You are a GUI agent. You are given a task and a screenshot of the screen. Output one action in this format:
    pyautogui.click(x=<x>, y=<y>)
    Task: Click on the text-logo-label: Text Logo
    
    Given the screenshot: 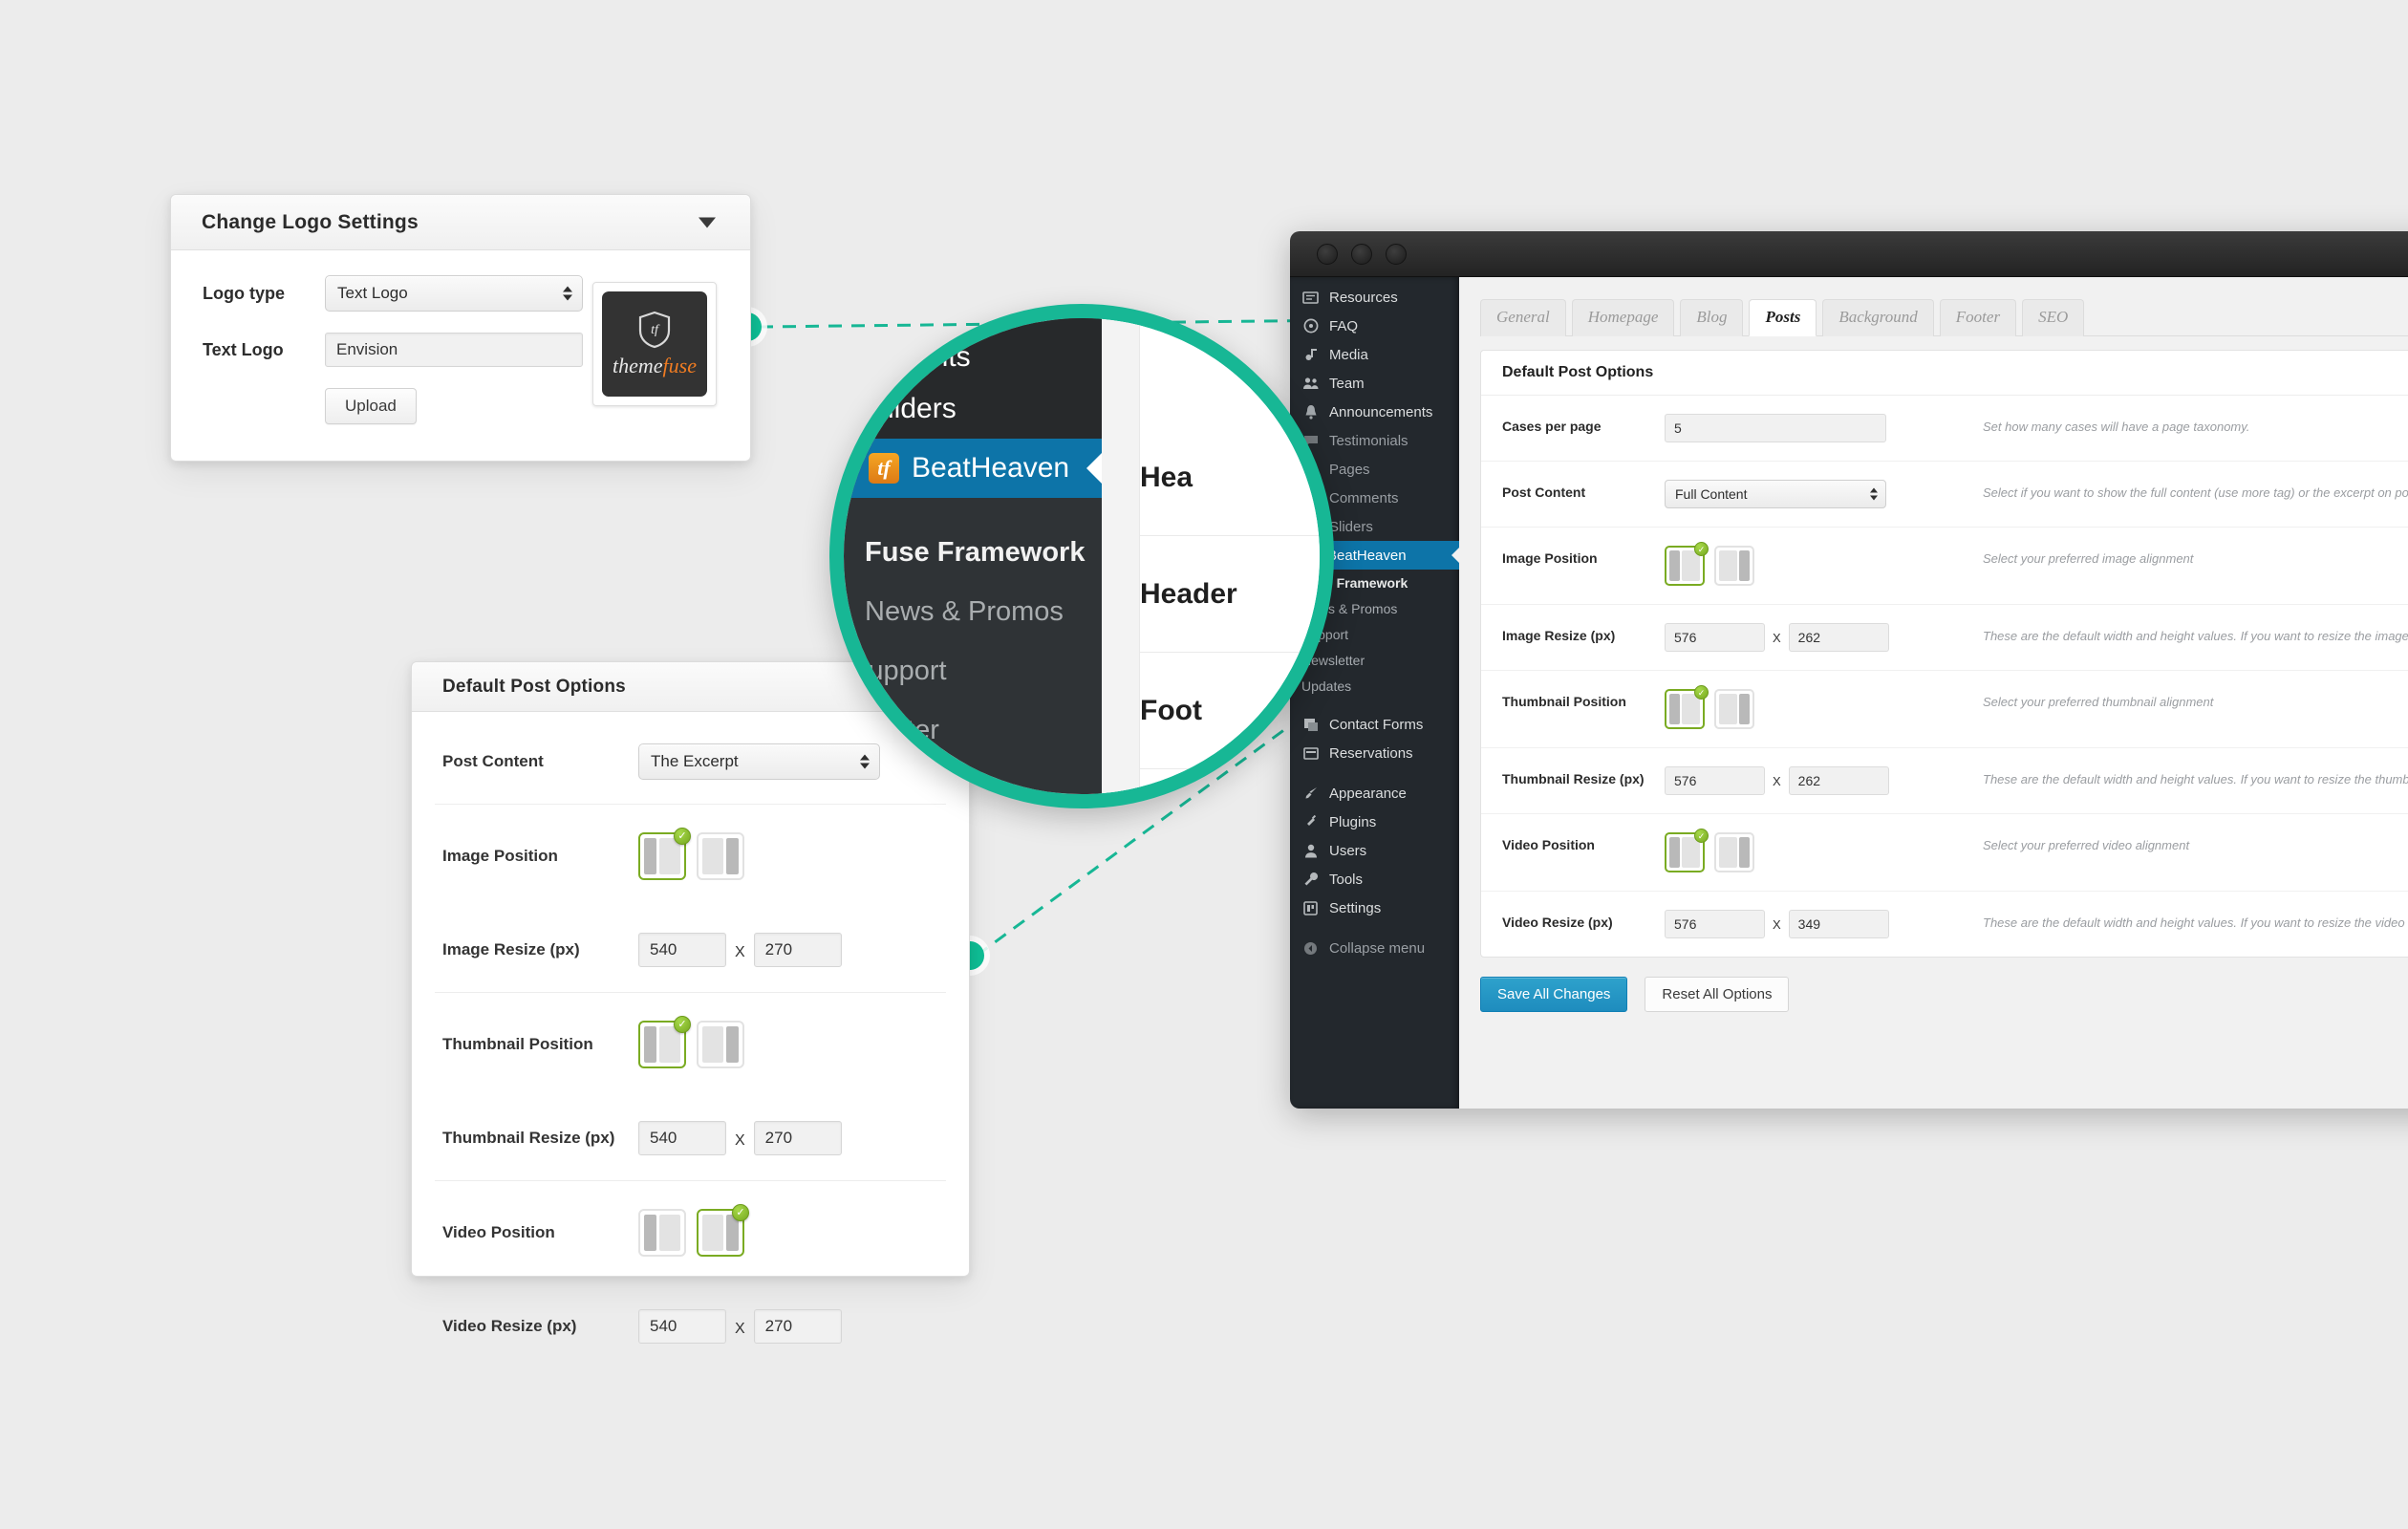 What is the action you would take?
    pyautogui.click(x=244, y=349)
    